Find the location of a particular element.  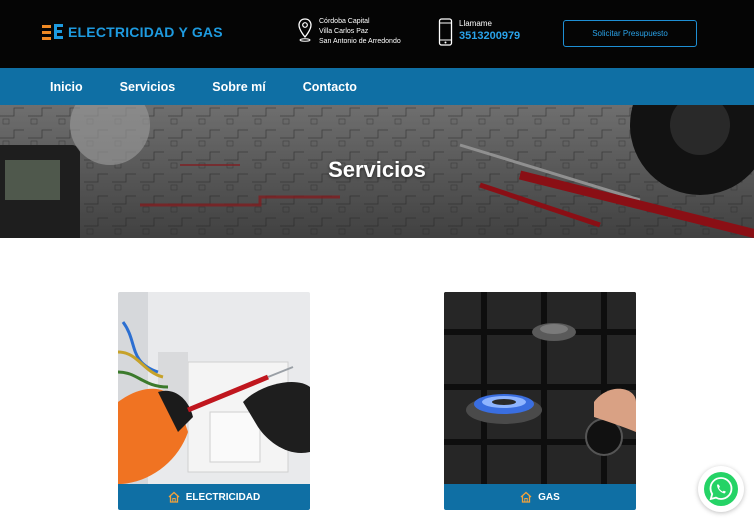

mobile-phone-icon is located at coordinates (445, 32).